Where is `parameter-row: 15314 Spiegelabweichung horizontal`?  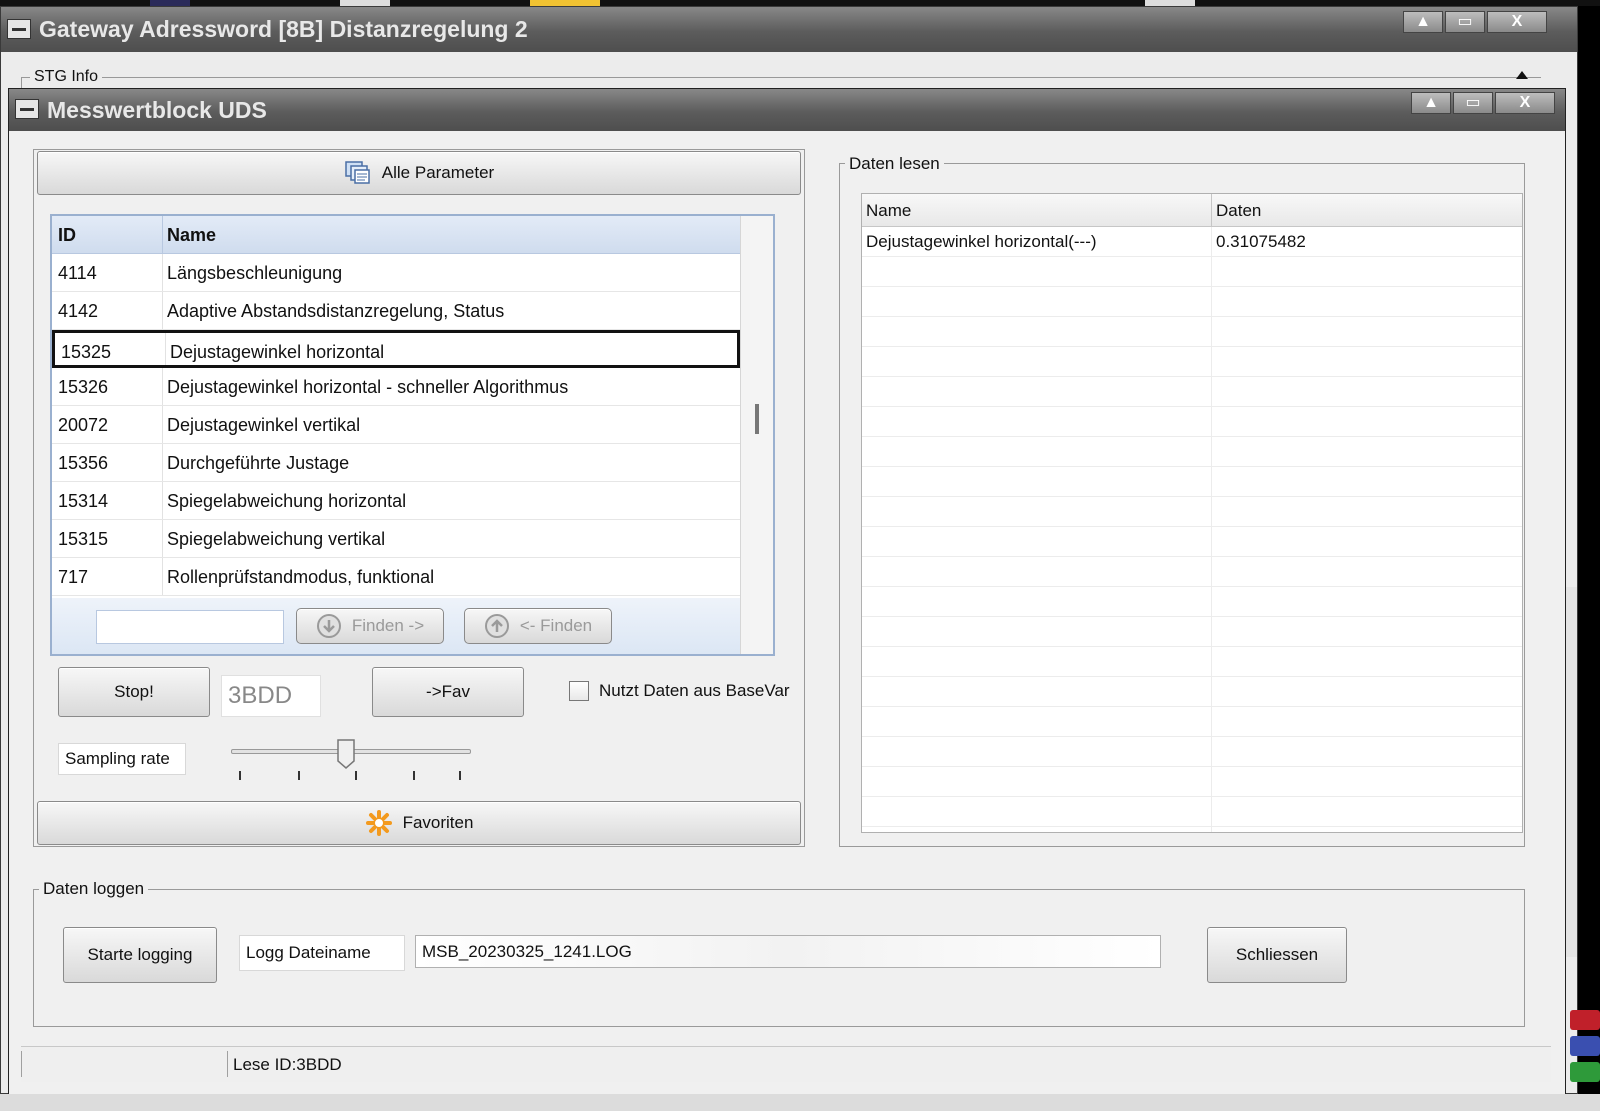 parameter-row: 15314 Spiegelabweichung horizontal is located at coordinates (396, 501).